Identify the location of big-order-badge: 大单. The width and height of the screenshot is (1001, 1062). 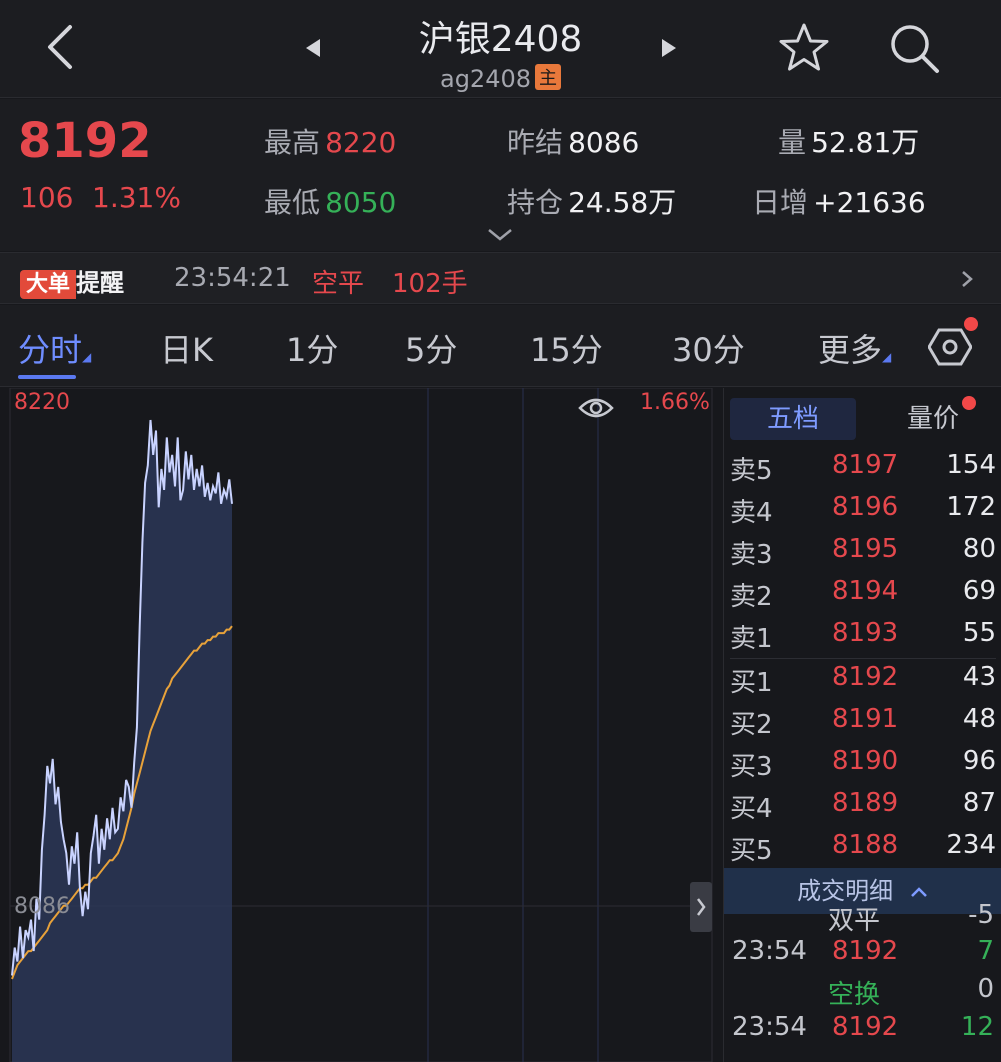
(48, 284).